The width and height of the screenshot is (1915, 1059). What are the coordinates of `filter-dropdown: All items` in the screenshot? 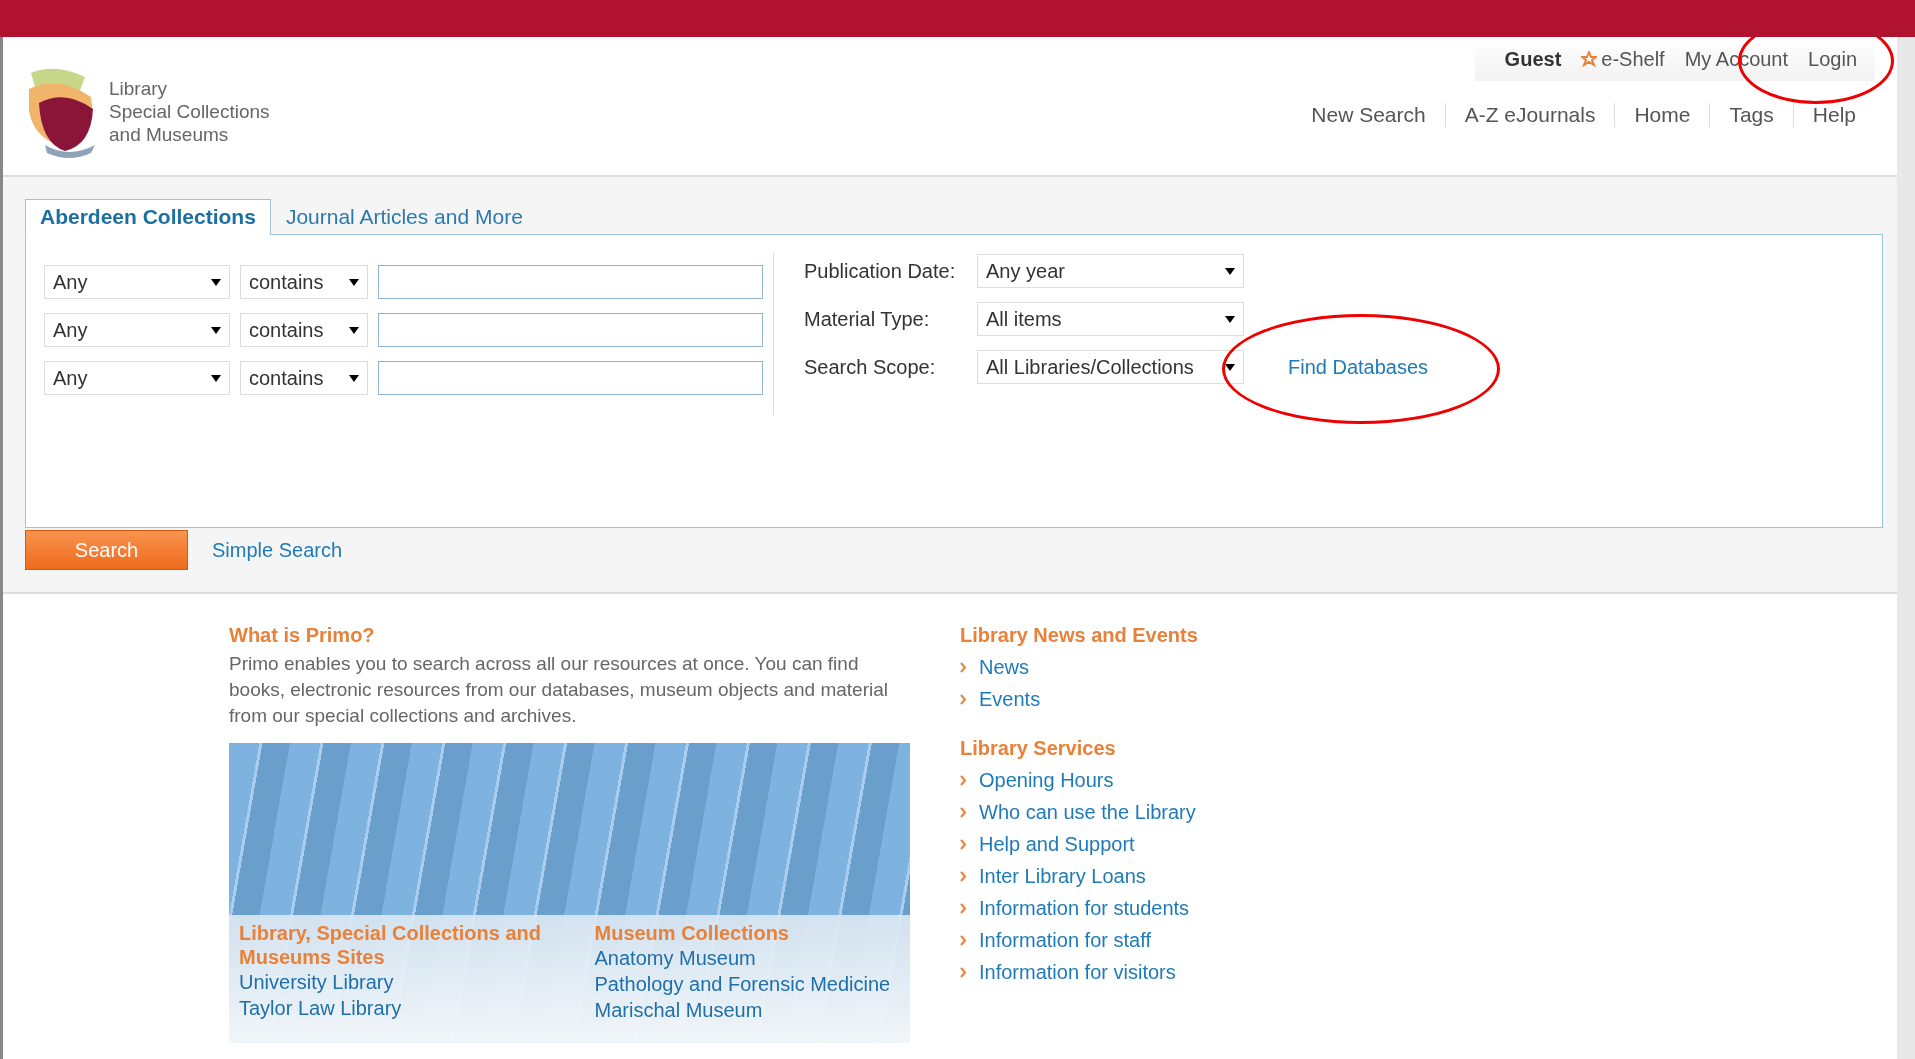 It's located at (1110, 319).